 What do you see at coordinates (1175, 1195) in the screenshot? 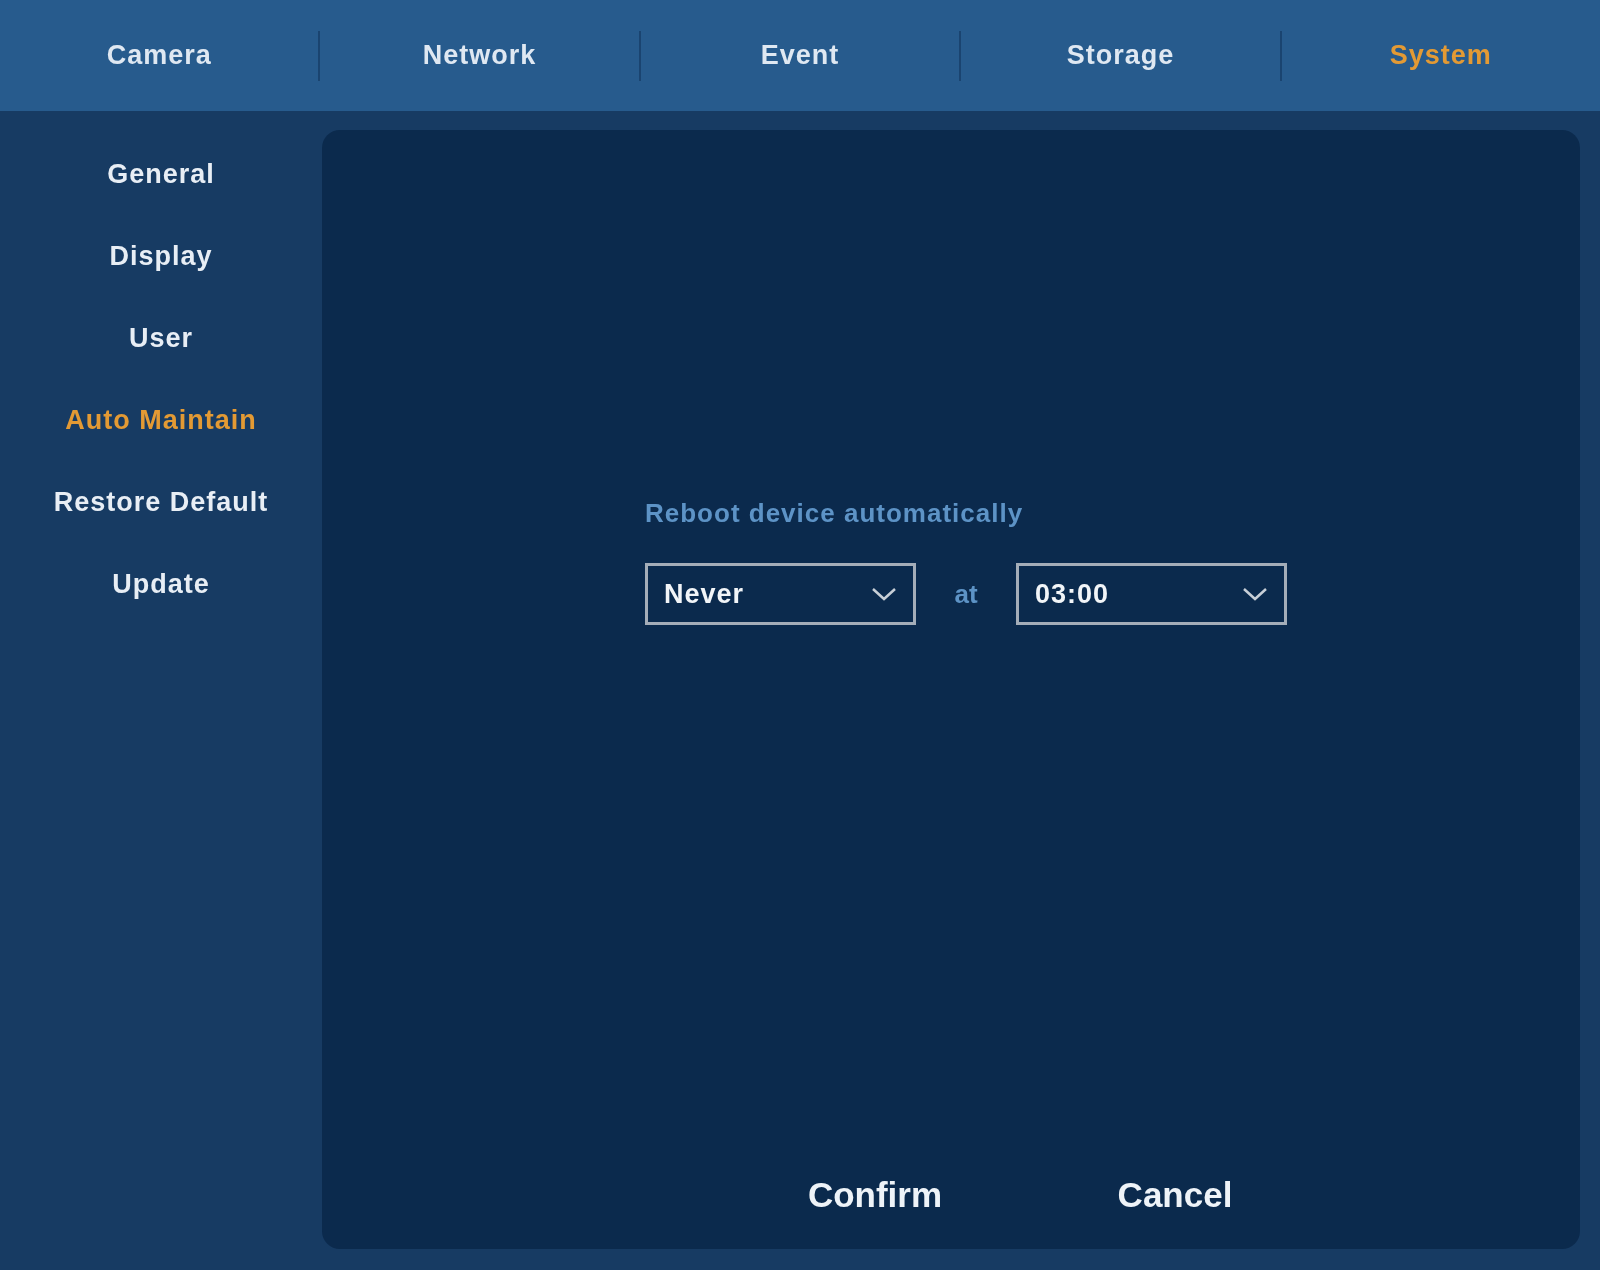
I see `action-button: Cancel` at bounding box center [1175, 1195].